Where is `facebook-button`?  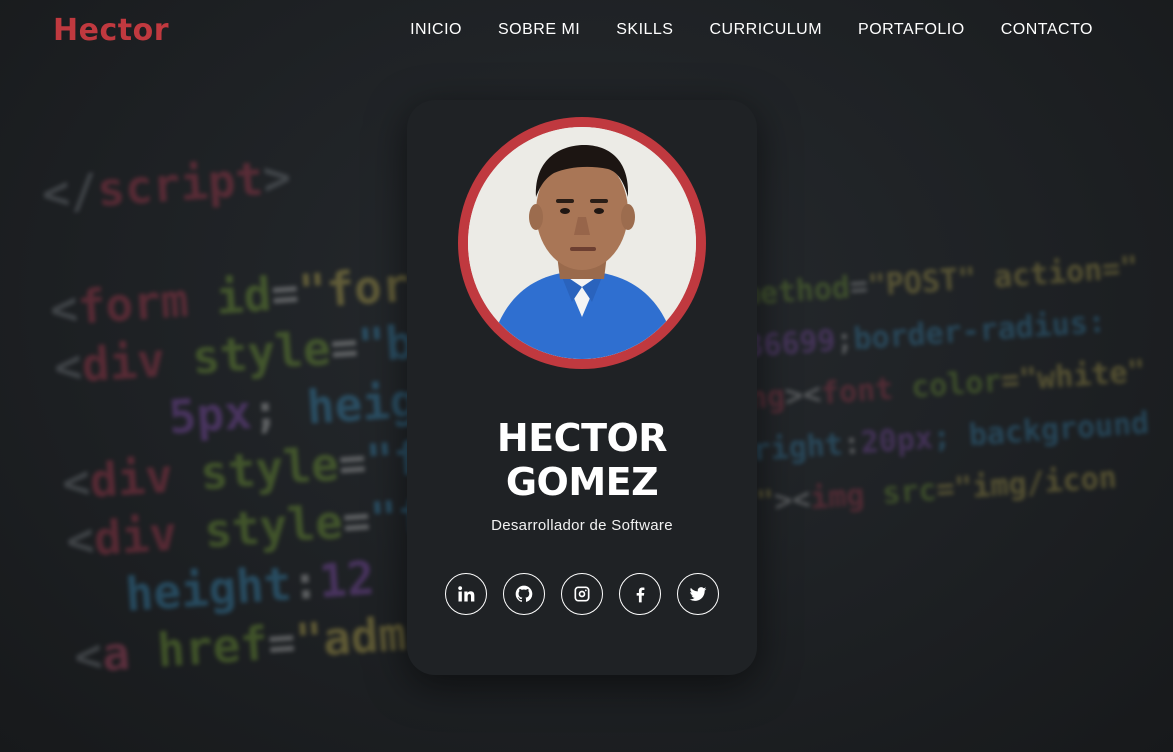
facebook-button is located at coordinates (640, 594).